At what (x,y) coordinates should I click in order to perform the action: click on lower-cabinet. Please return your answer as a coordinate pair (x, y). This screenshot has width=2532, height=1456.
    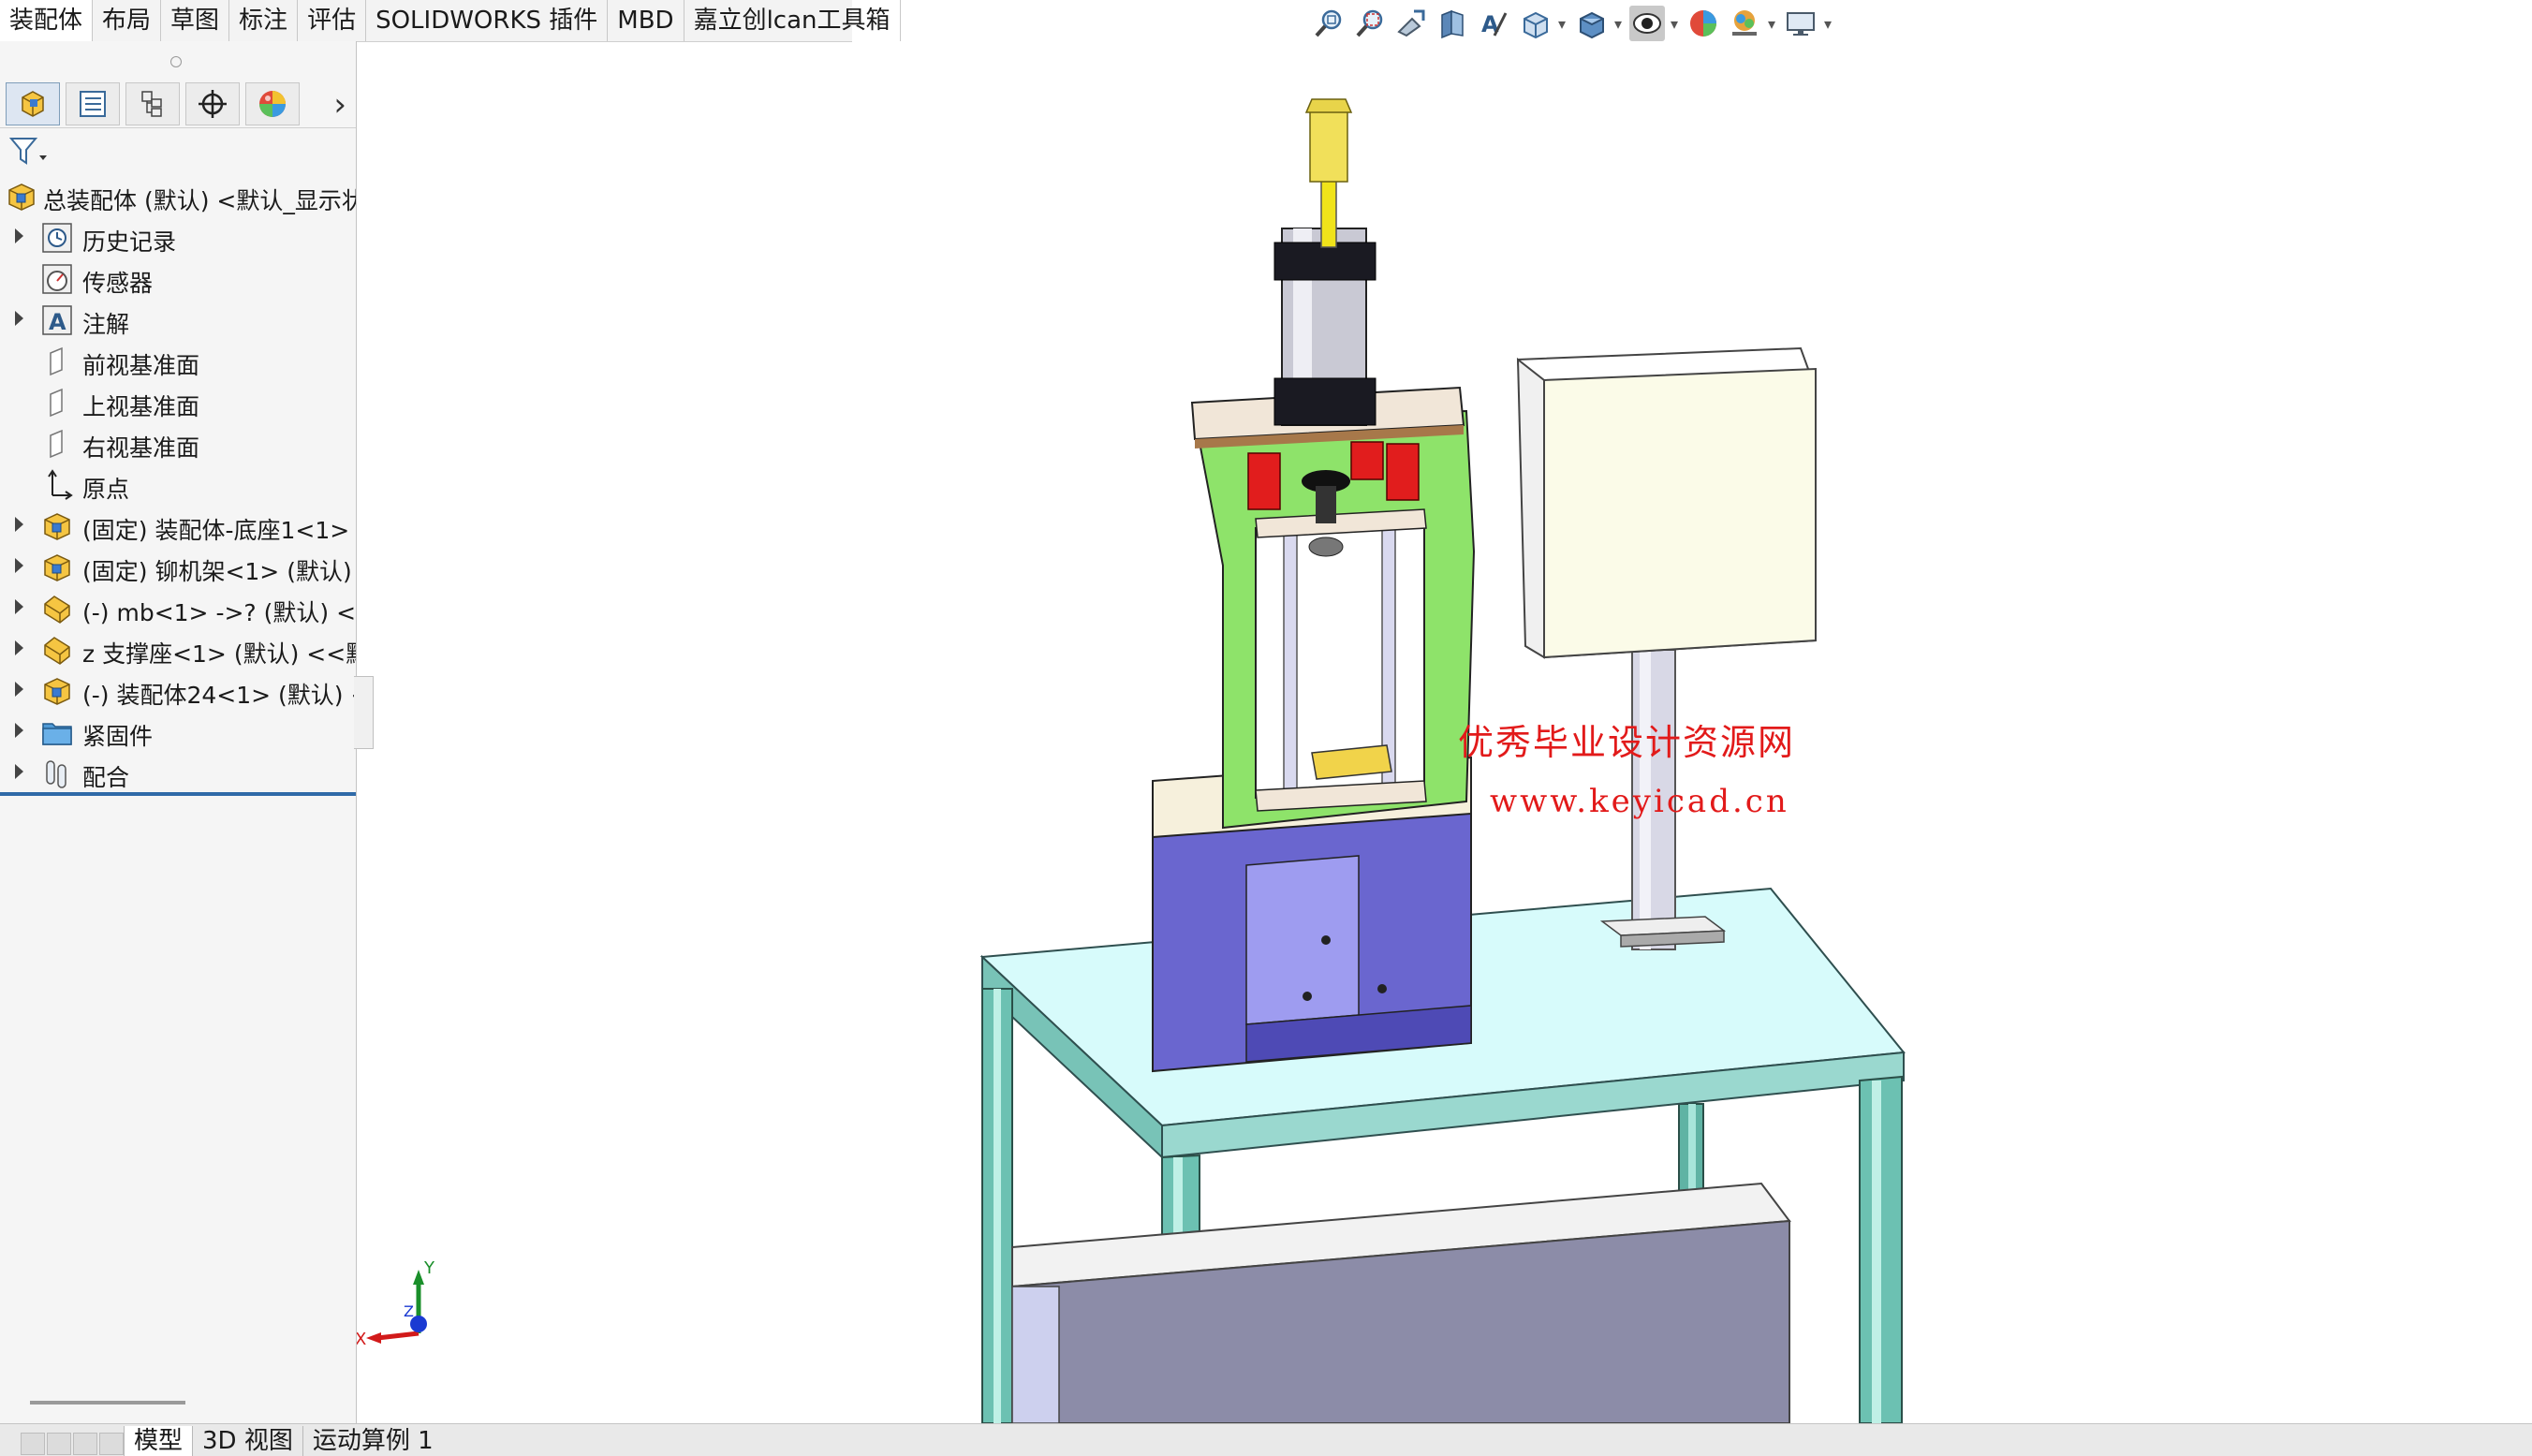
    Looking at the image, I should click on (1401, 1302).